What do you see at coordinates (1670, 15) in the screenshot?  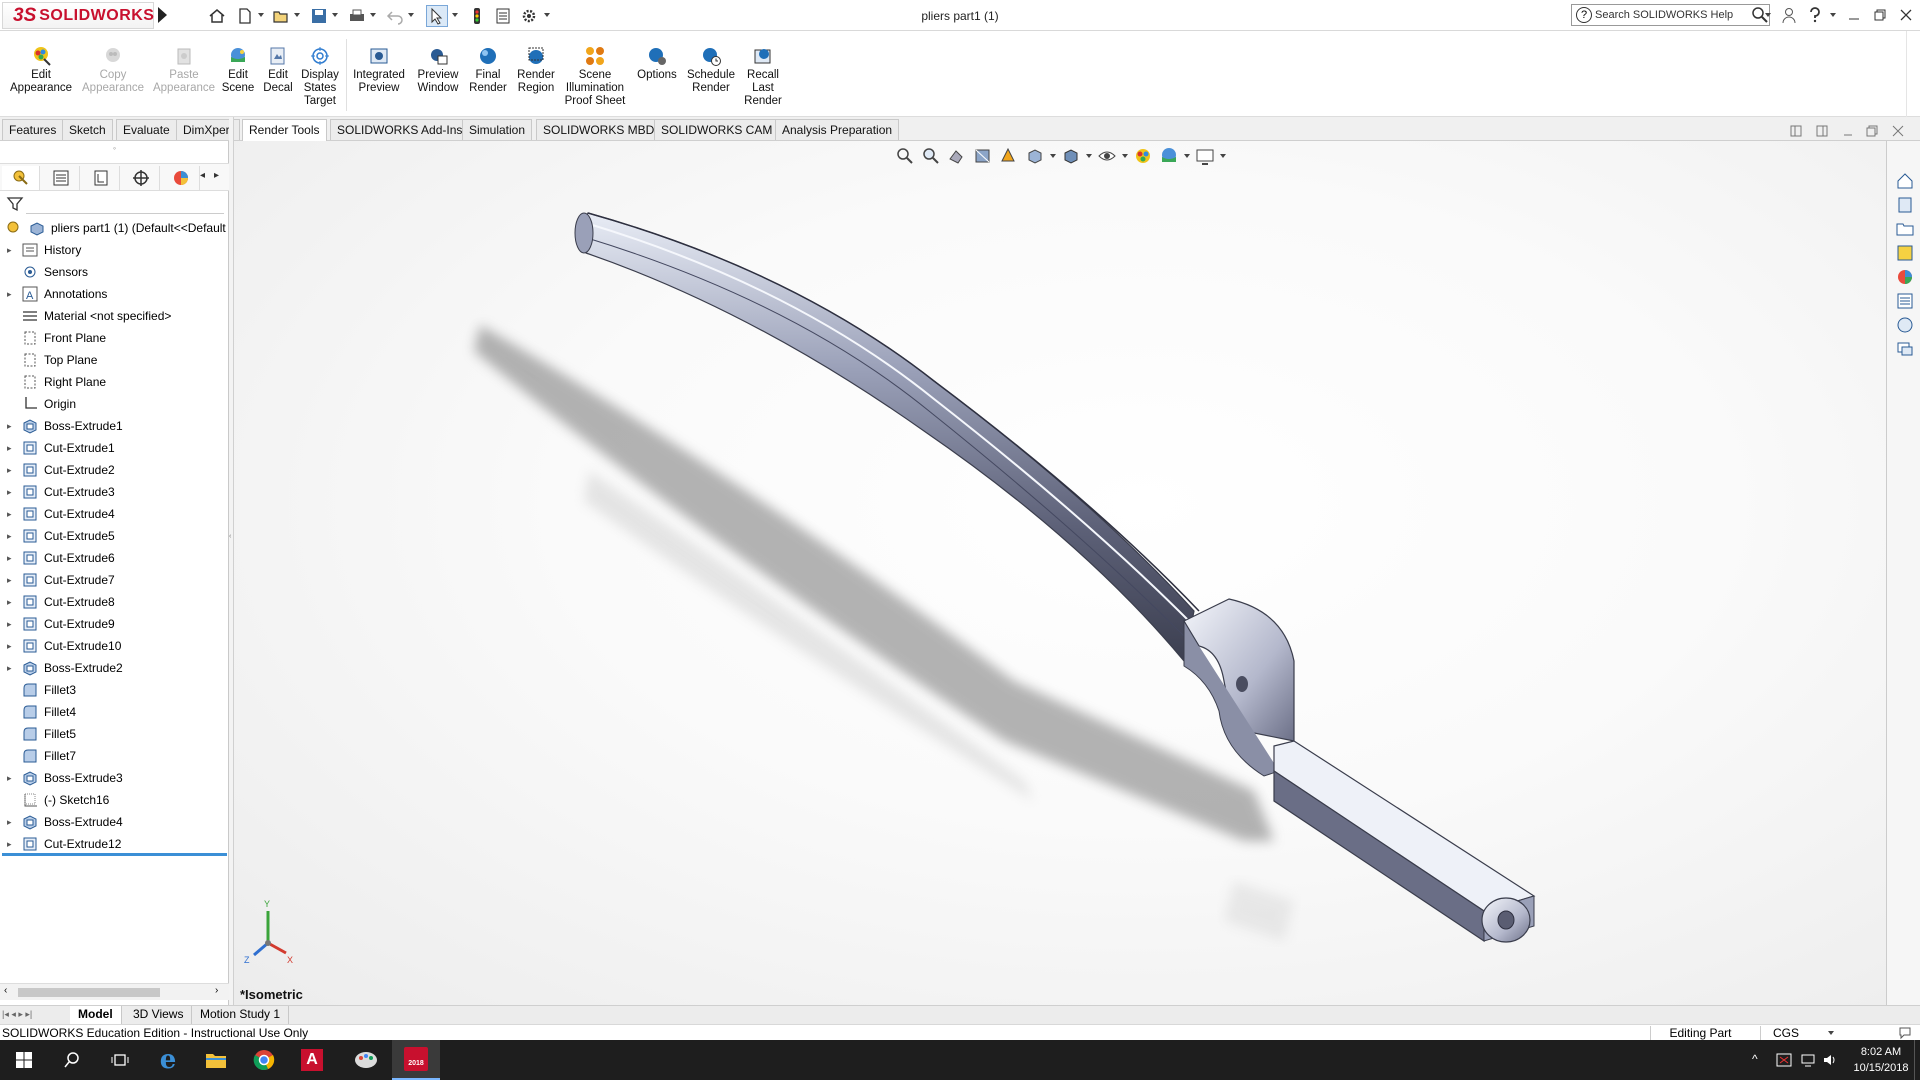 I see `search-help-field: ? Search SOLIDWORKS Help` at bounding box center [1670, 15].